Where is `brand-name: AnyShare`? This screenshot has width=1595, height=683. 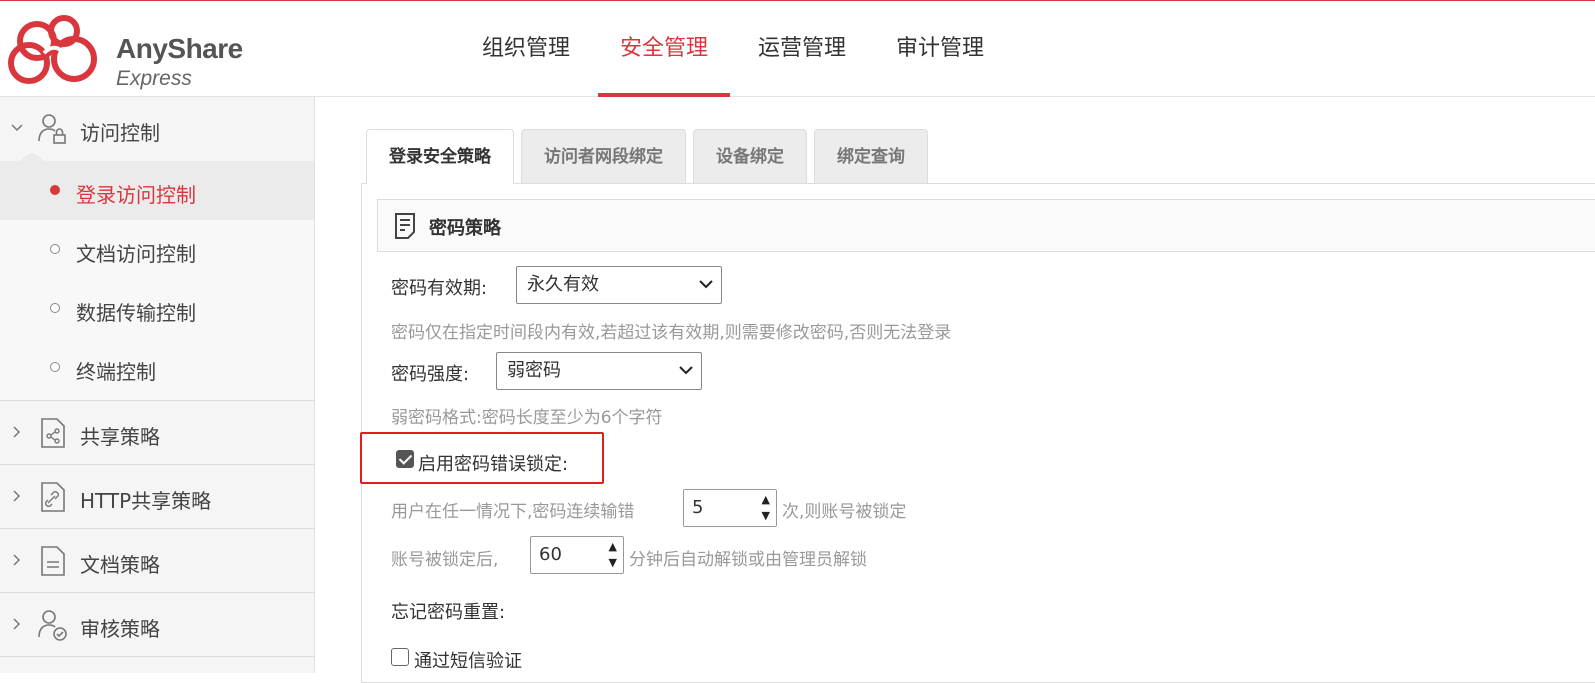 brand-name: AnyShare is located at coordinates (179, 48).